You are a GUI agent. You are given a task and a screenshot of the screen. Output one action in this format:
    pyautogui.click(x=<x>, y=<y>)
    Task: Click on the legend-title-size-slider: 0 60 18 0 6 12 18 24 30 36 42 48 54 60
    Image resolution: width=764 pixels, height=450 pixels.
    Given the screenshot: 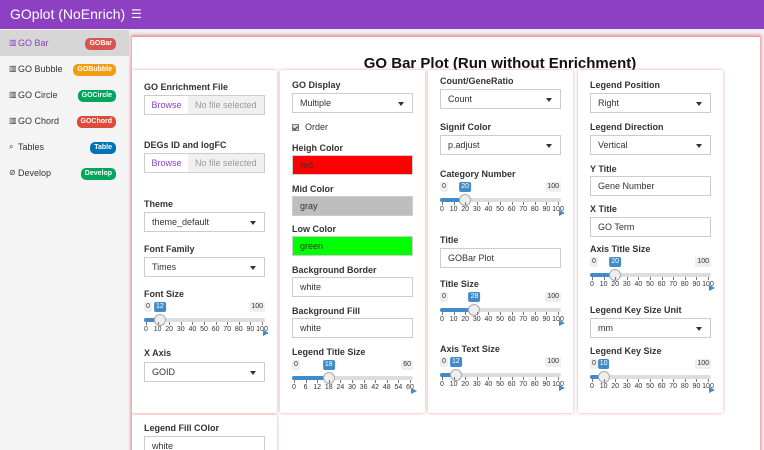 What is the action you would take?
    pyautogui.click(x=354, y=377)
    